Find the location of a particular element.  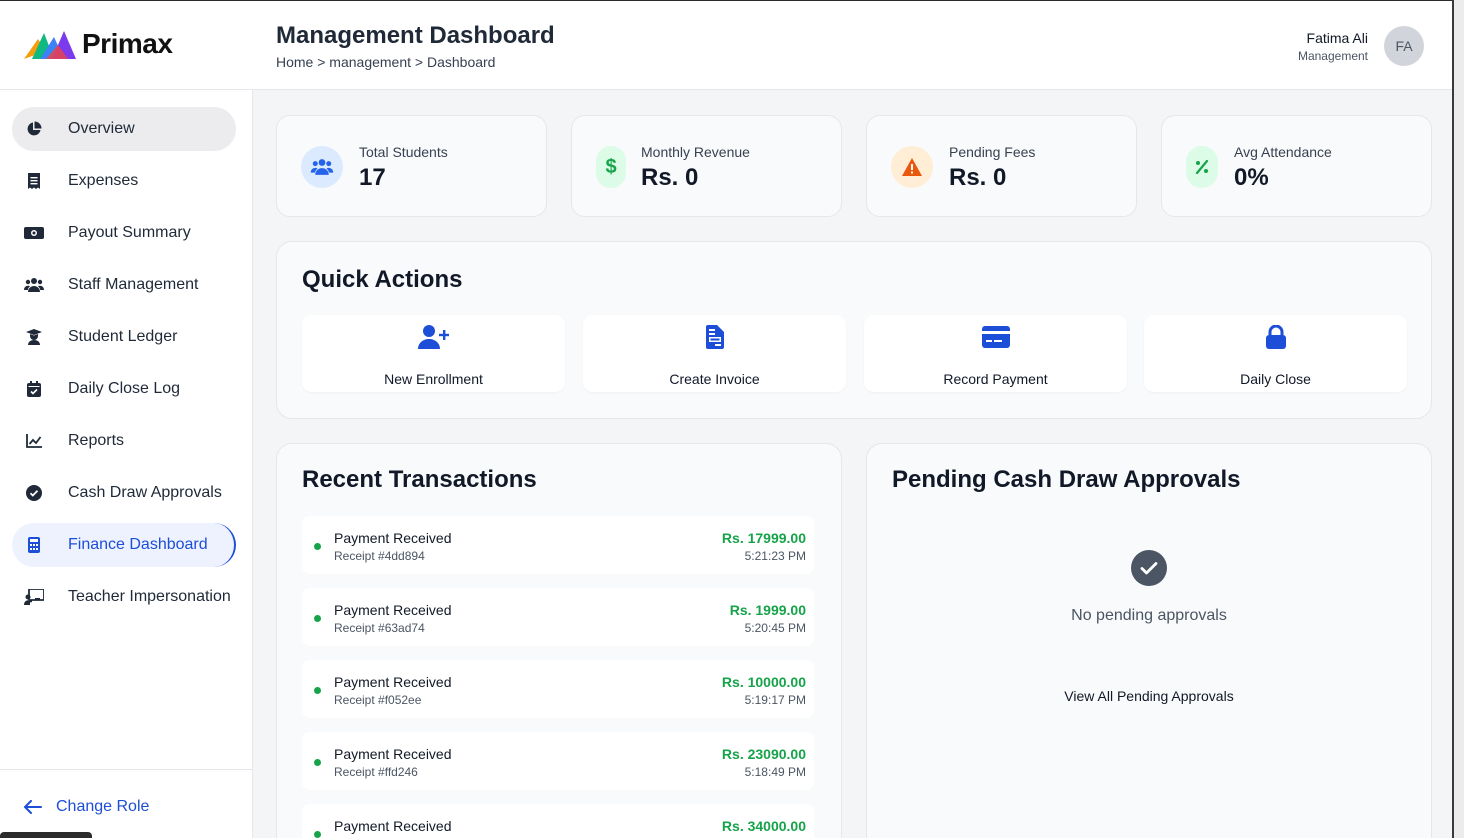

pie-chart-icon is located at coordinates (34, 129).